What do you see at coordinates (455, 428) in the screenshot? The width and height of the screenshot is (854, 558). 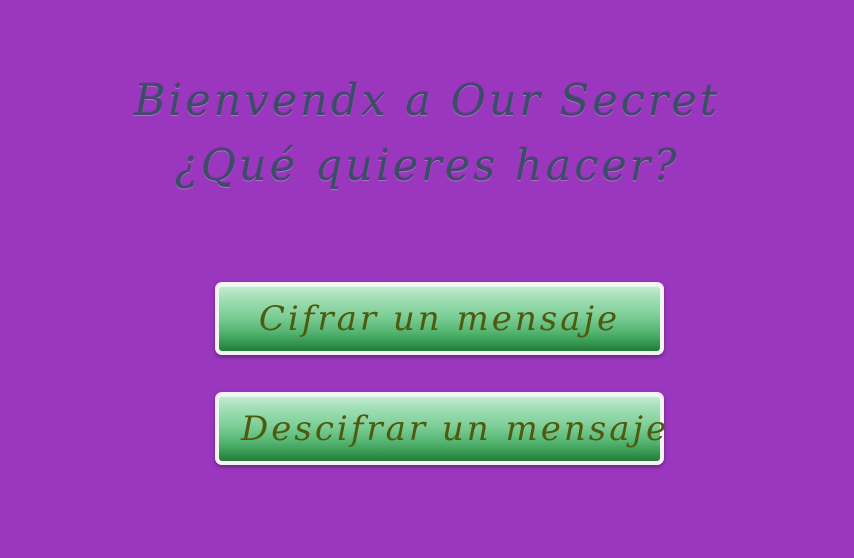 I see `decrypt-message-label: Descifrar un mensaje` at bounding box center [455, 428].